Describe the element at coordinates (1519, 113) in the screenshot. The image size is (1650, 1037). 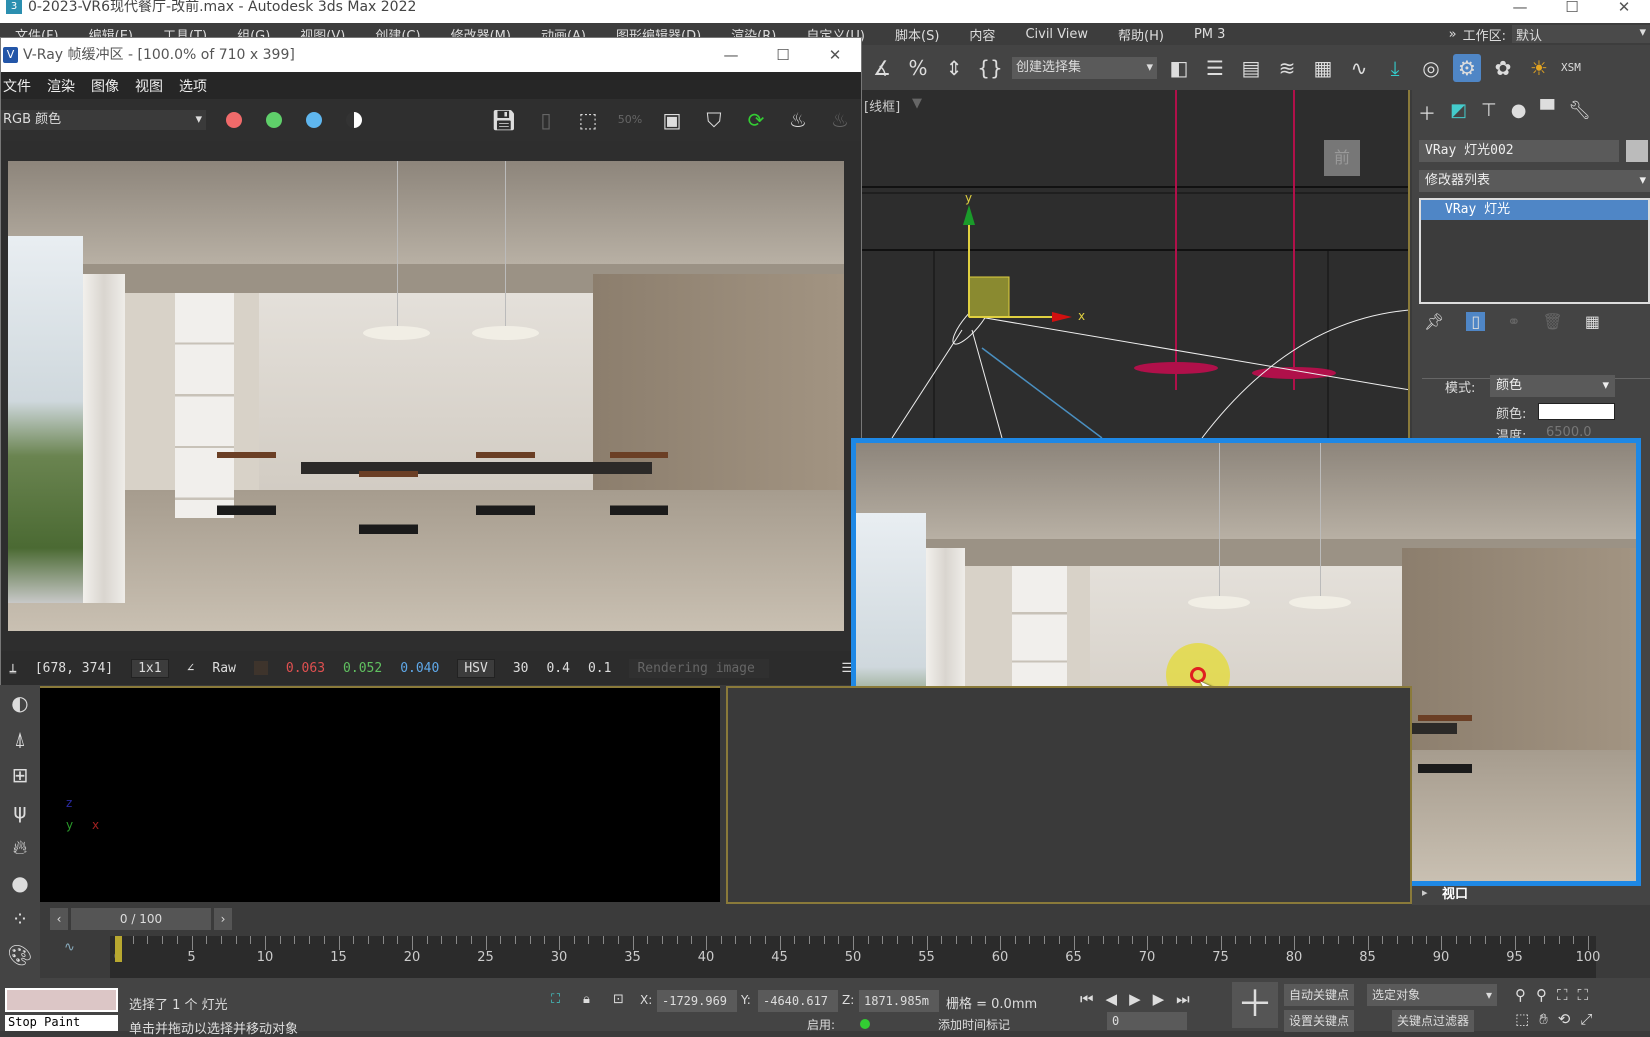
I see `motion-tab-icon: ●` at that location.